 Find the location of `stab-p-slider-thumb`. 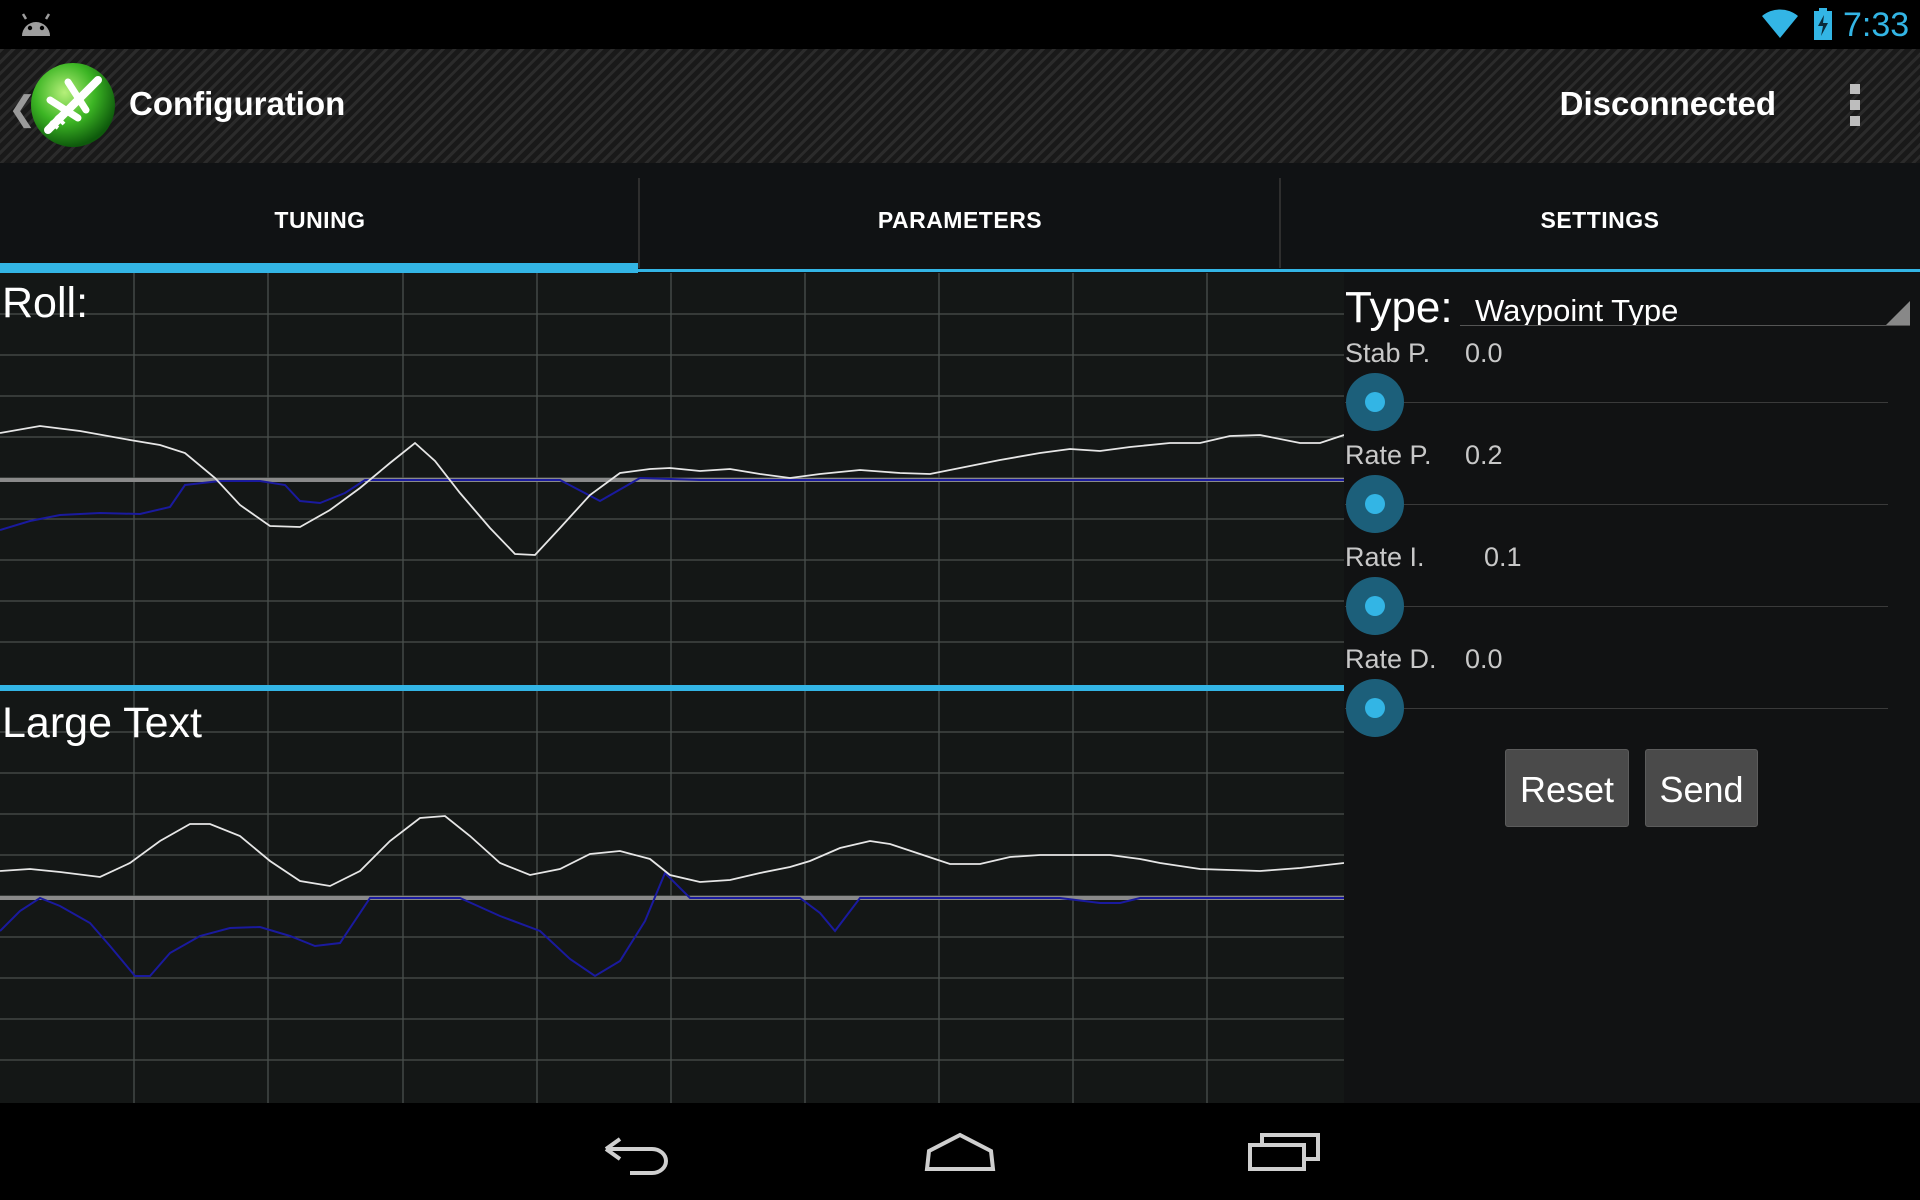

stab-p-slider-thumb is located at coordinates (1375, 402).